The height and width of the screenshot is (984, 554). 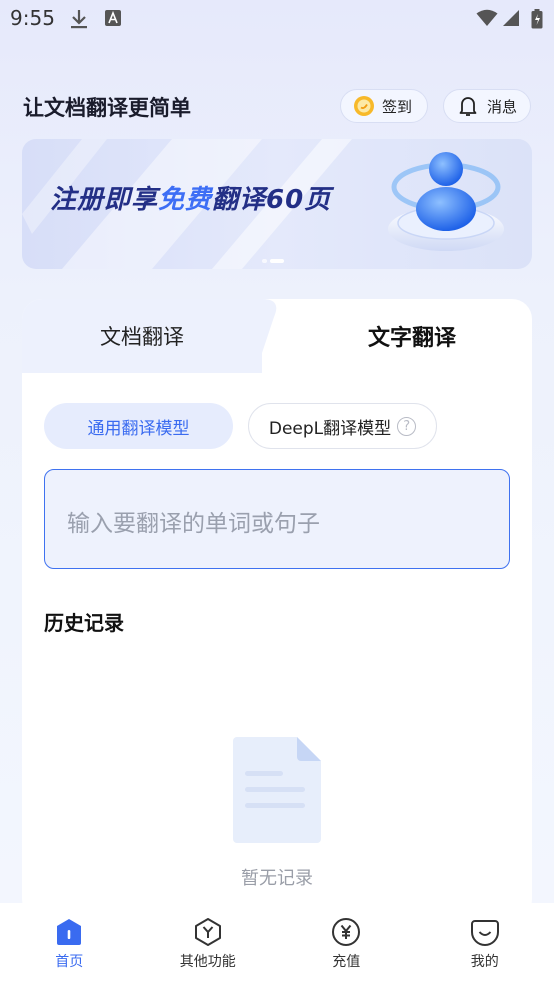 I want to click on translate-input: 输入要翻译的单词或句子, so click(x=277, y=519).